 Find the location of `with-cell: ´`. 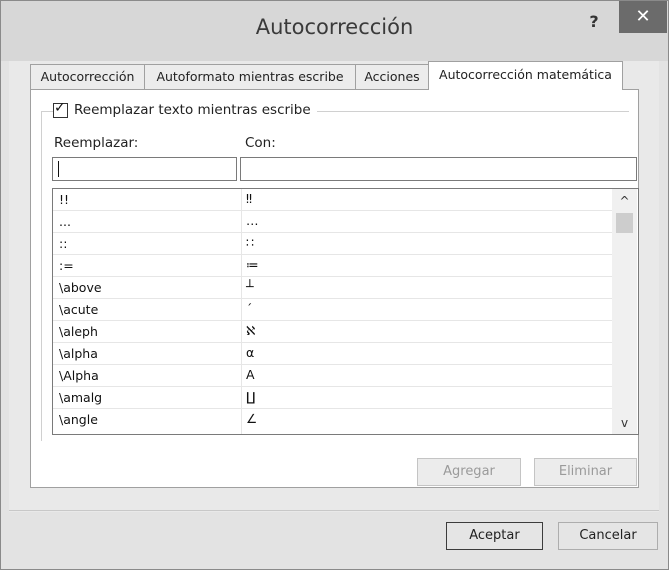

with-cell: ´ is located at coordinates (249, 308).